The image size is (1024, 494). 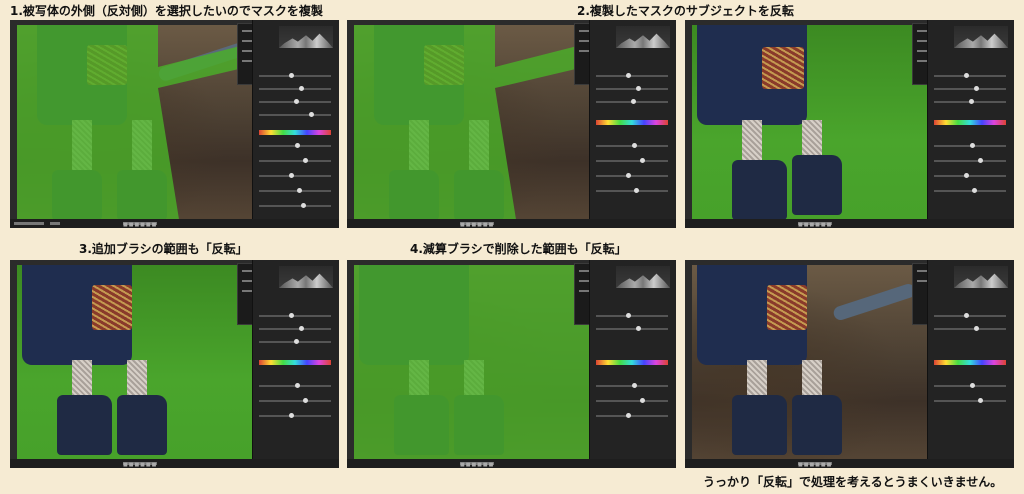 I want to click on screenshot-step2a: ■■■■■■, so click(x=511, y=124).